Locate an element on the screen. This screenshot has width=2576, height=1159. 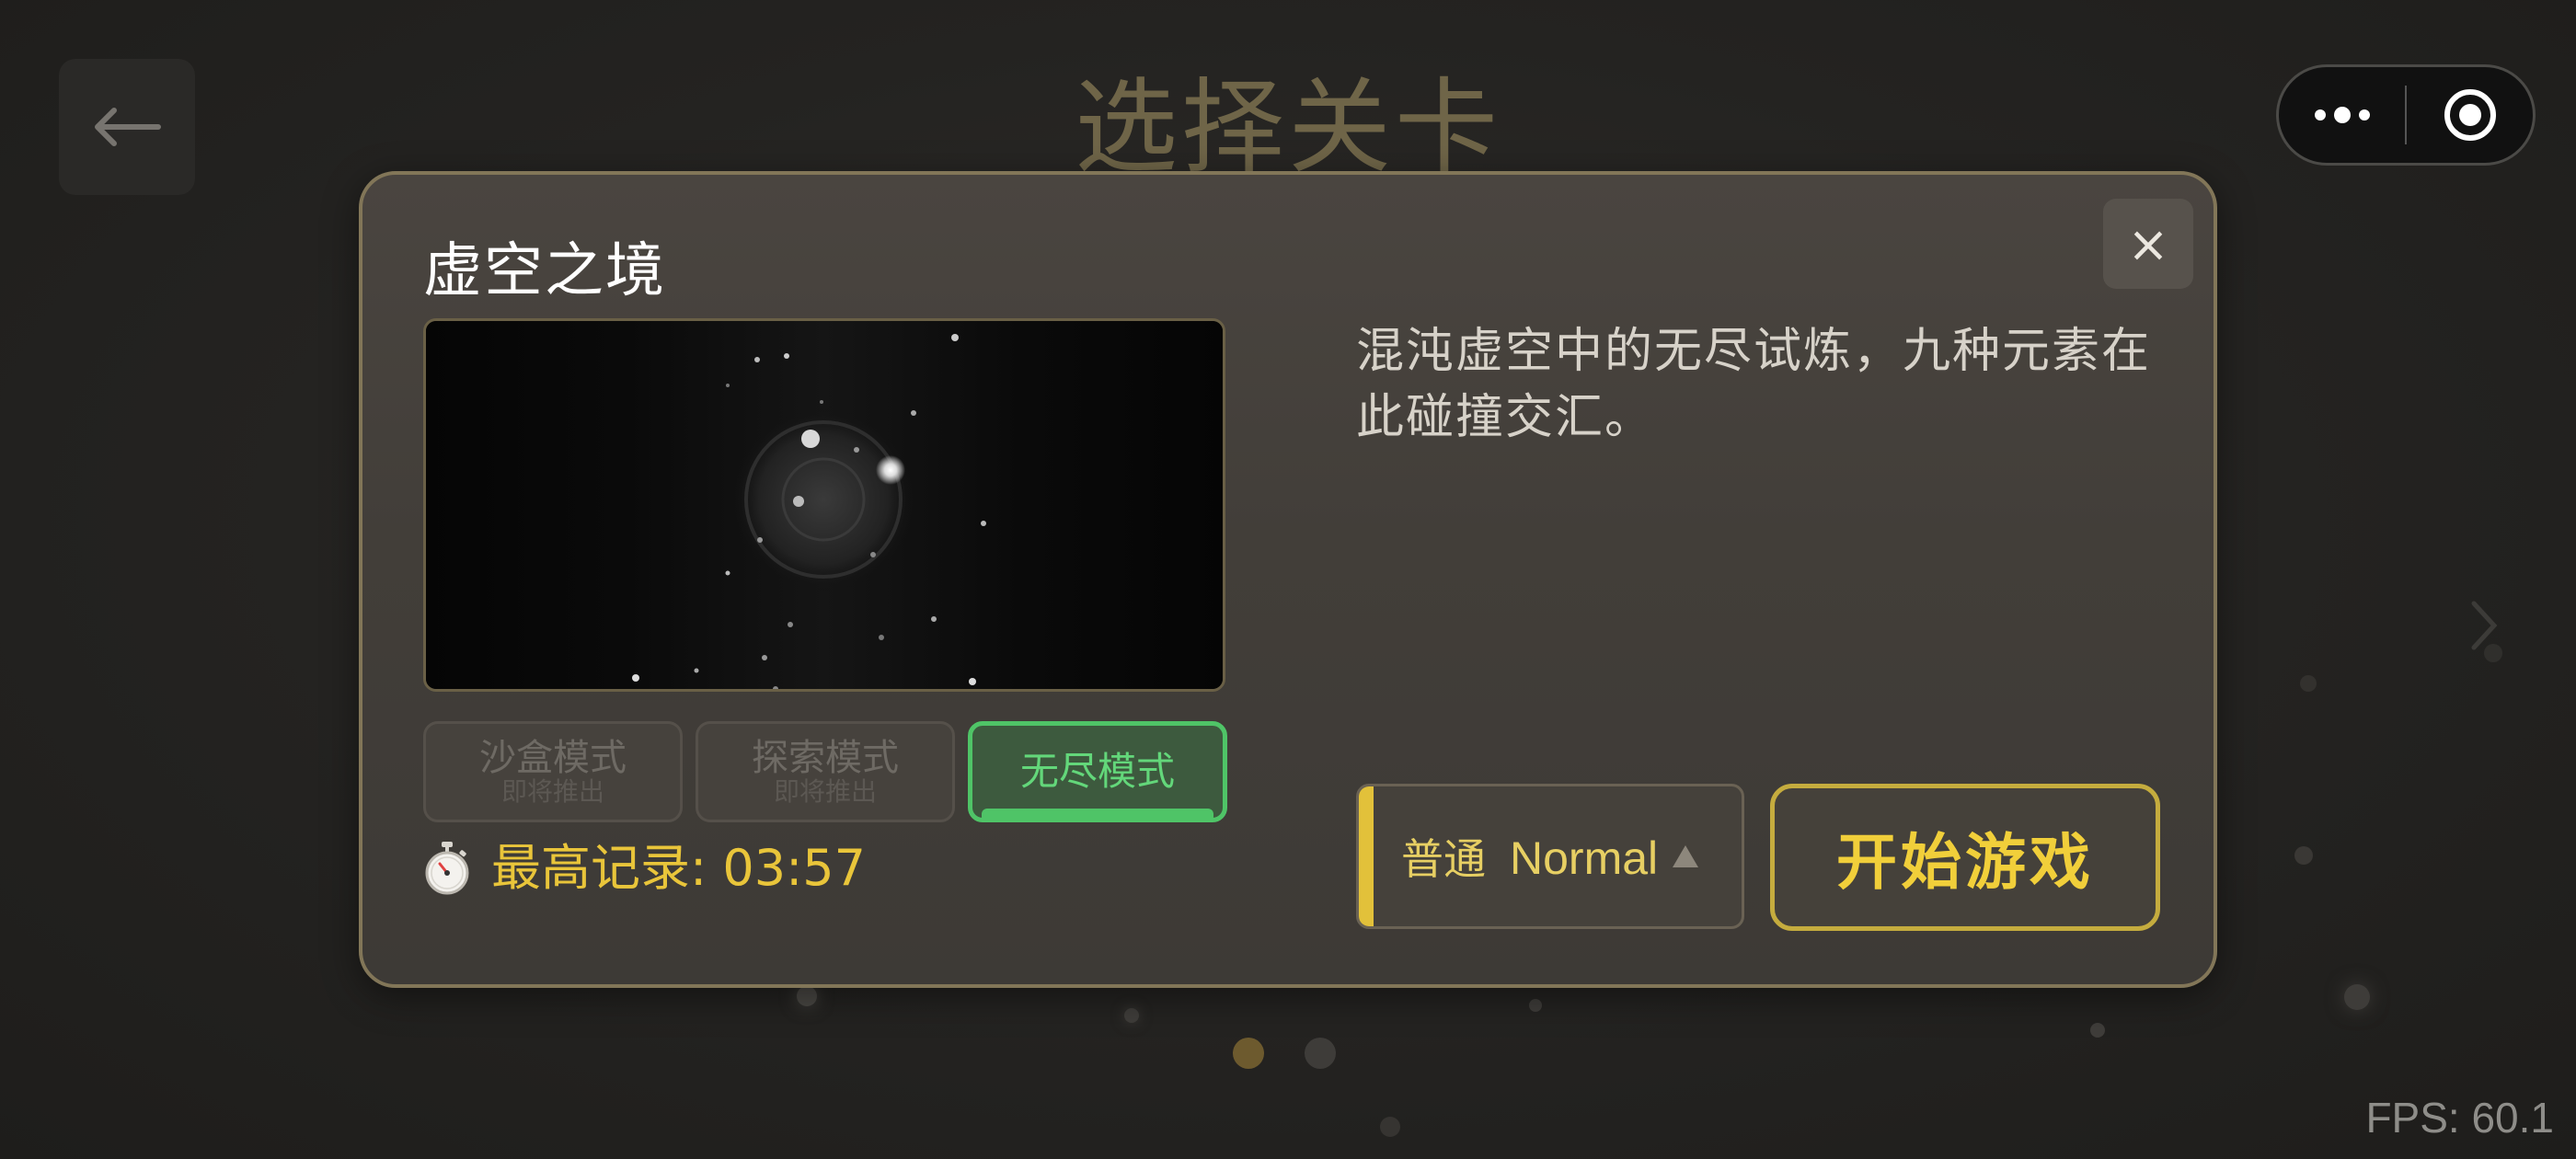
page-title: 选择关卡 is located at coordinates (1288, 128).